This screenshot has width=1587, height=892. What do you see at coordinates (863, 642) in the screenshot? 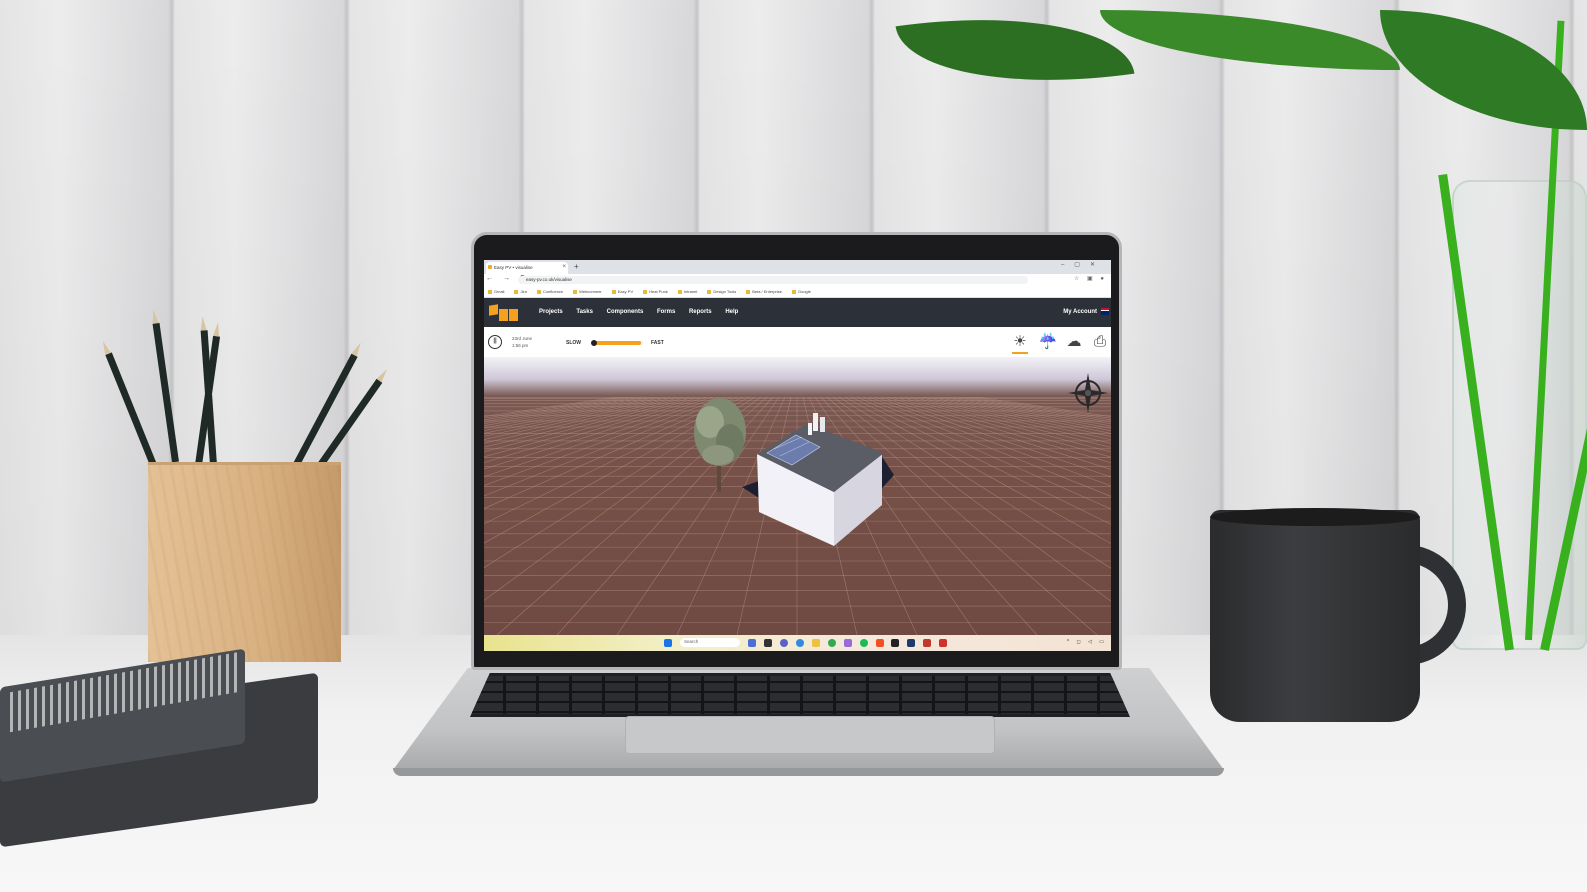
I see `spotify-icon` at bounding box center [863, 642].